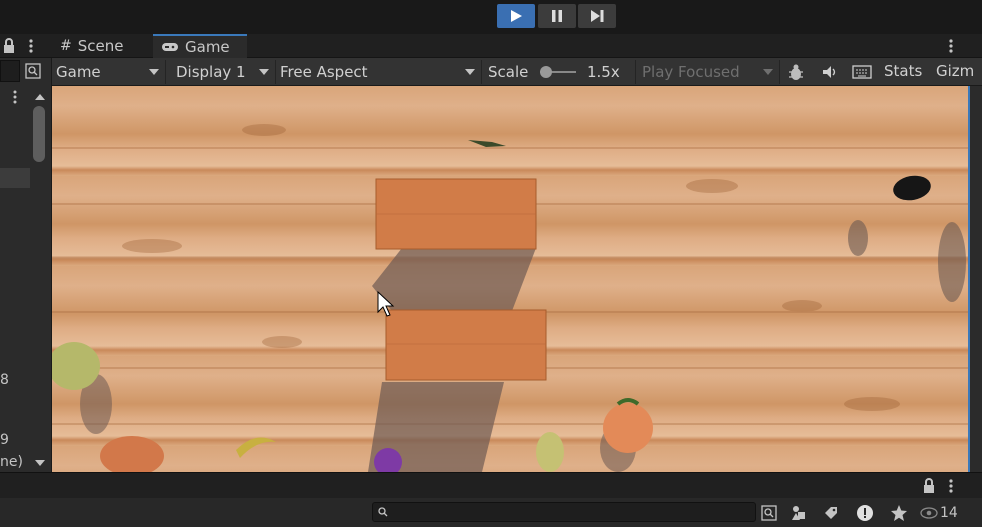 This screenshot has height=527, width=982. Describe the element at coordinates (975, 279) in the screenshot. I see `right-panel-edge` at that location.